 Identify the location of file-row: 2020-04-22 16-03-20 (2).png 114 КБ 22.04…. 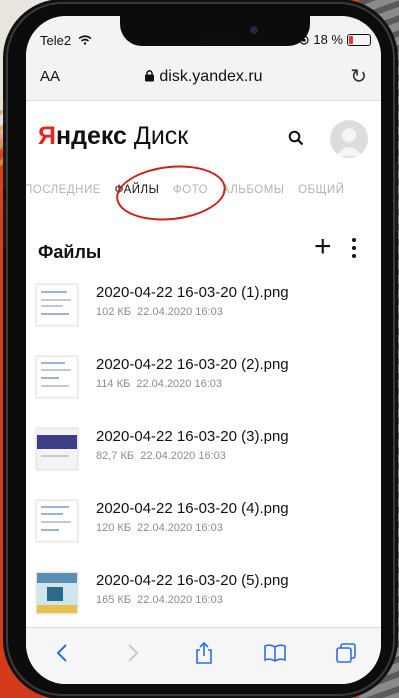
(203, 386).